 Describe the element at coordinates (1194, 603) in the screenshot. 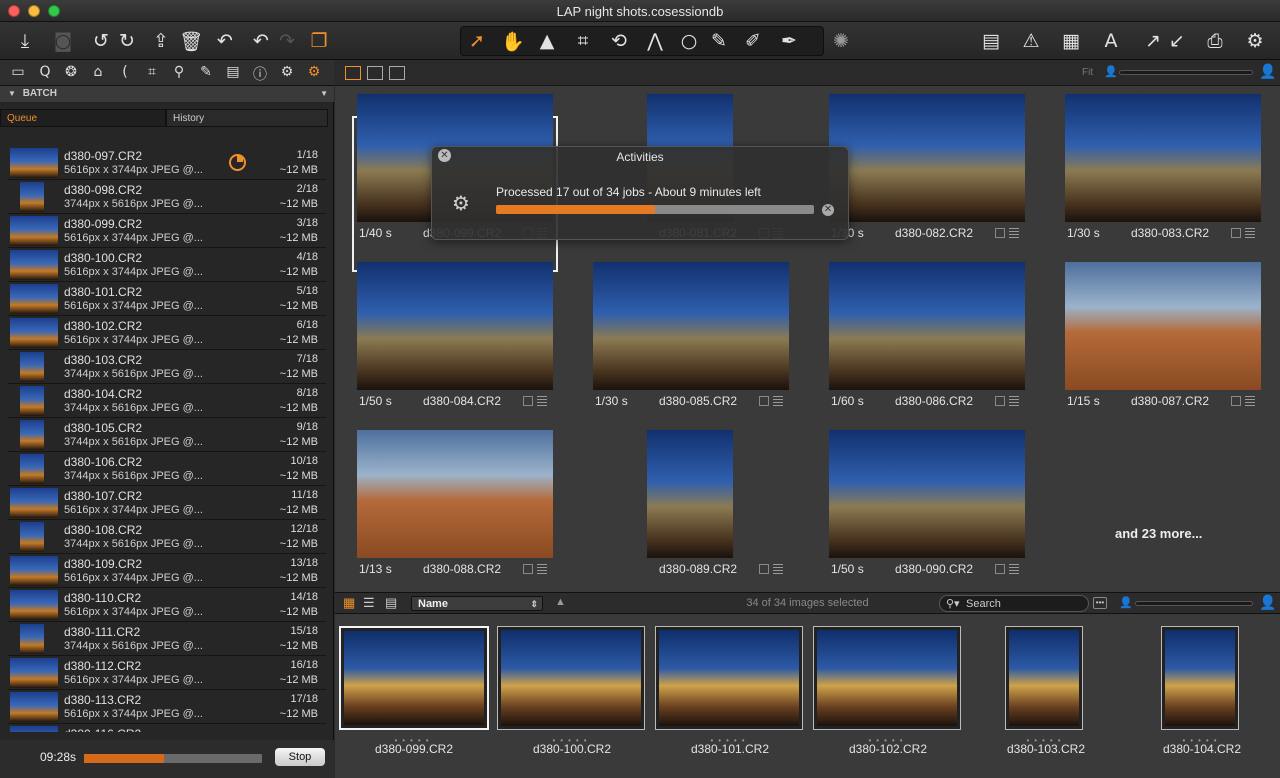

I see `strip-size-slider` at that location.